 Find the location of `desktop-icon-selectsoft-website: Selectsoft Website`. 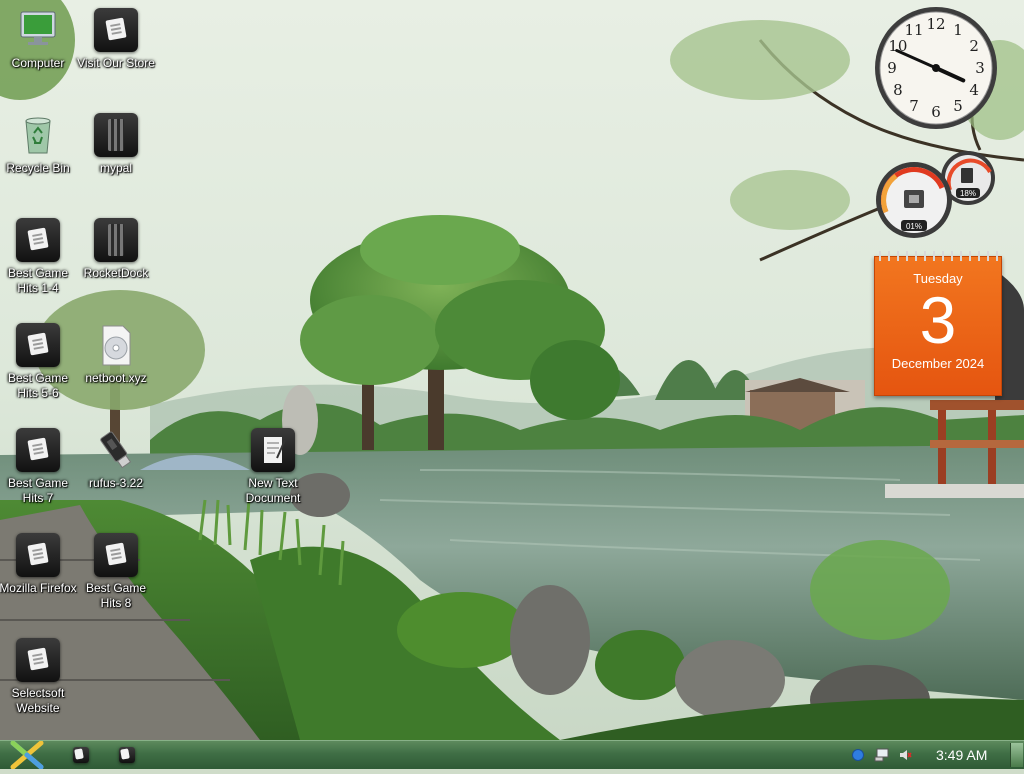

desktop-icon-selectsoft-website: Selectsoft Website is located at coordinates (40, 677).